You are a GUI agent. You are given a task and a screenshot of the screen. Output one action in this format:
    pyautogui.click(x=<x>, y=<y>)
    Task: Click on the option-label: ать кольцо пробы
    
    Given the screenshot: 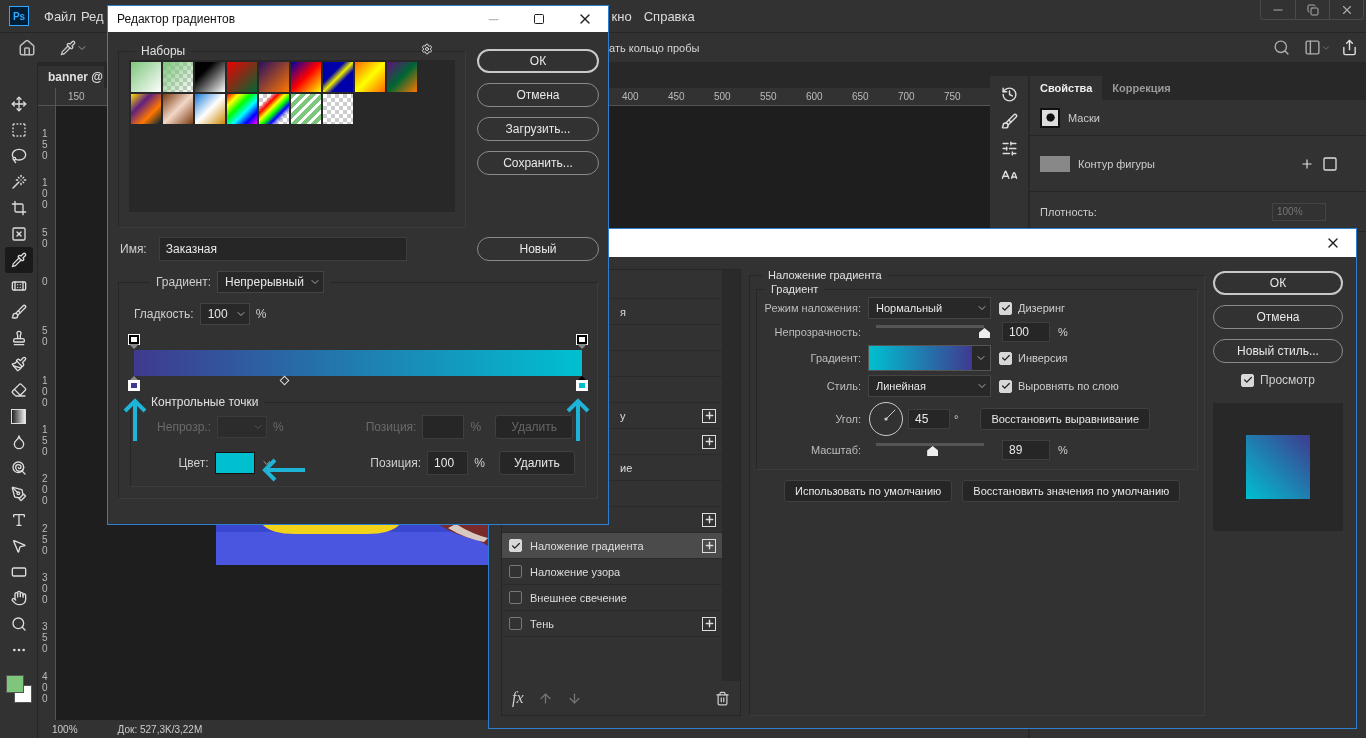 What is the action you would take?
    pyautogui.click(x=654, y=47)
    